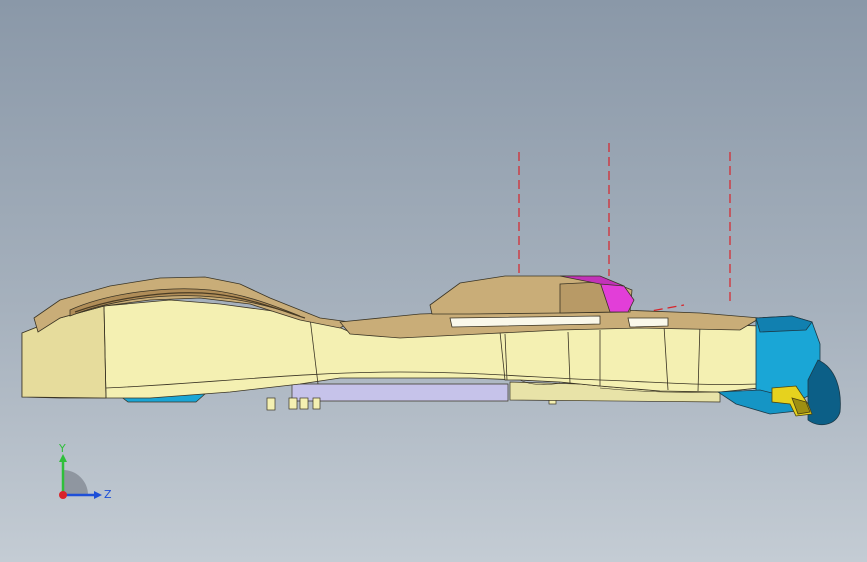 This screenshot has width=867, height=562. What do you see at coordinates (108, 494) in the screenshot?
I see `z-axis-label: Z` at bounding box center [108, 494].